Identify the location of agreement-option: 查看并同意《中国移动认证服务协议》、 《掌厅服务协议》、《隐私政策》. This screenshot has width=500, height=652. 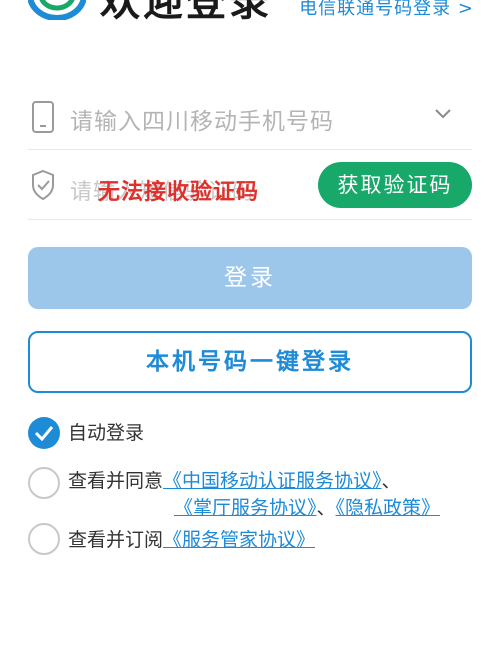
(250, 492).